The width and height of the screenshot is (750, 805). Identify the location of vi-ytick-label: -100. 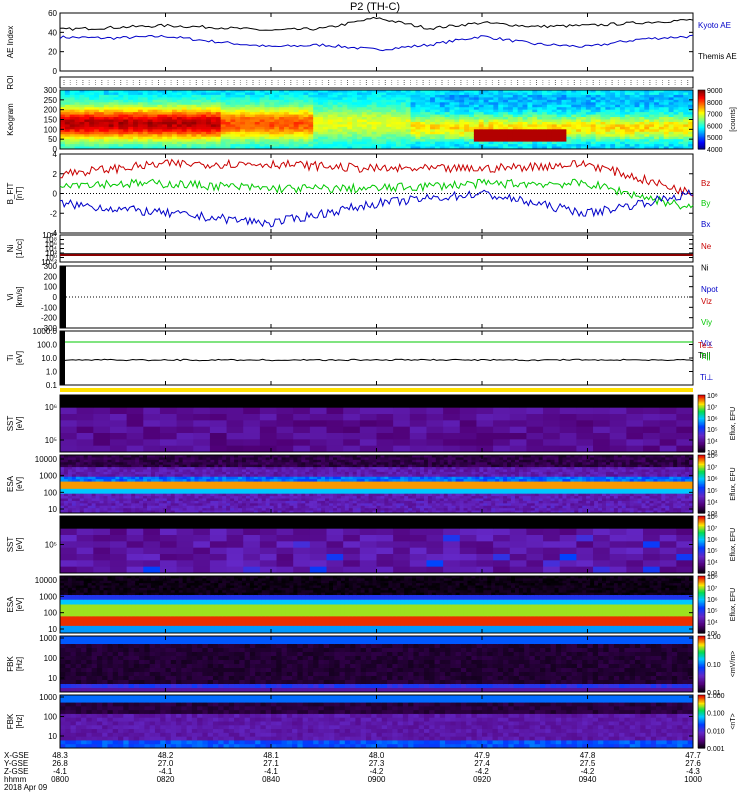
(49, 307).